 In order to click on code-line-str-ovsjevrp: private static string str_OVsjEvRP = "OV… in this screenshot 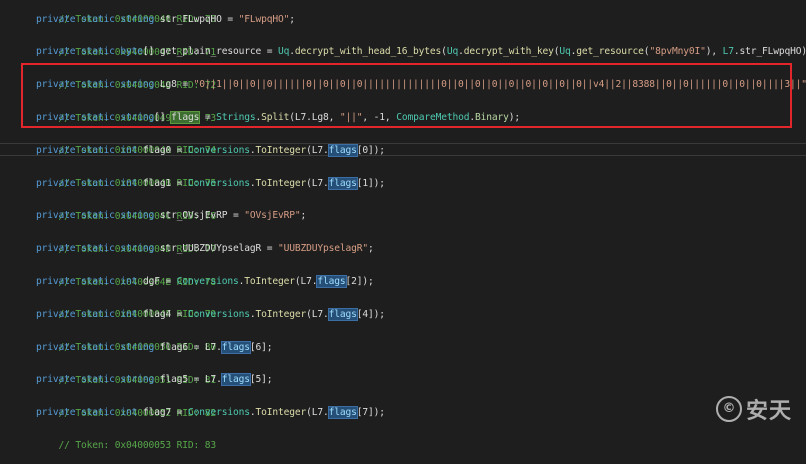, I will do `click(171, 216)`.